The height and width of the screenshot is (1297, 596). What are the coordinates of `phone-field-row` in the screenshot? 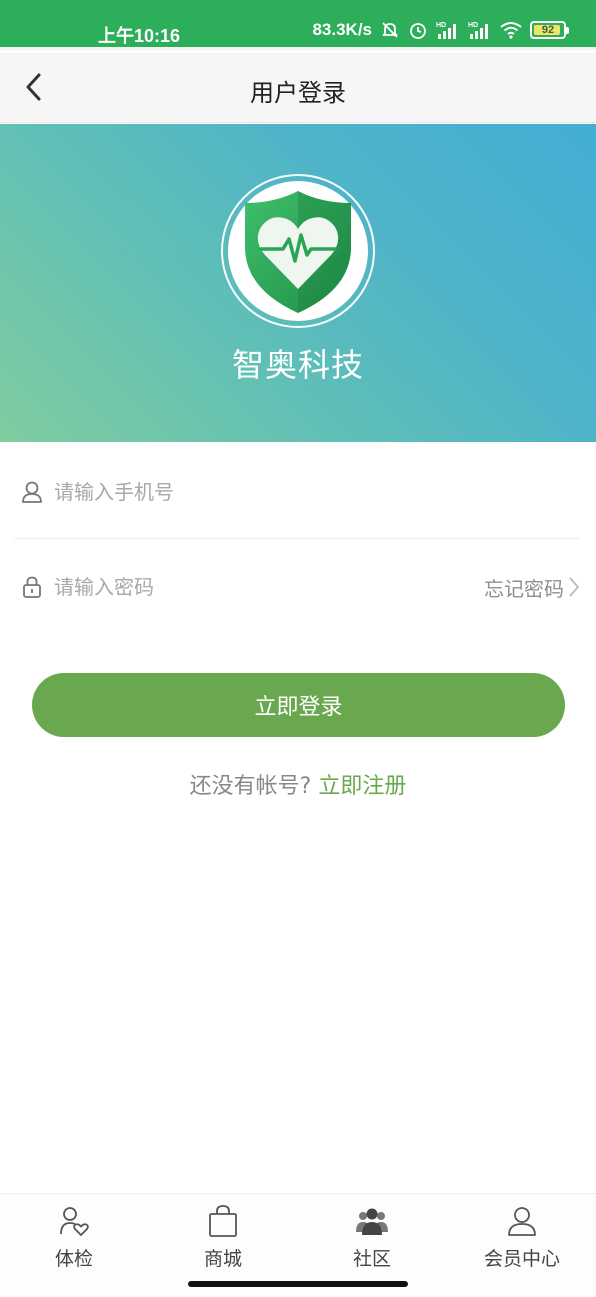 It's located at (297, 492).